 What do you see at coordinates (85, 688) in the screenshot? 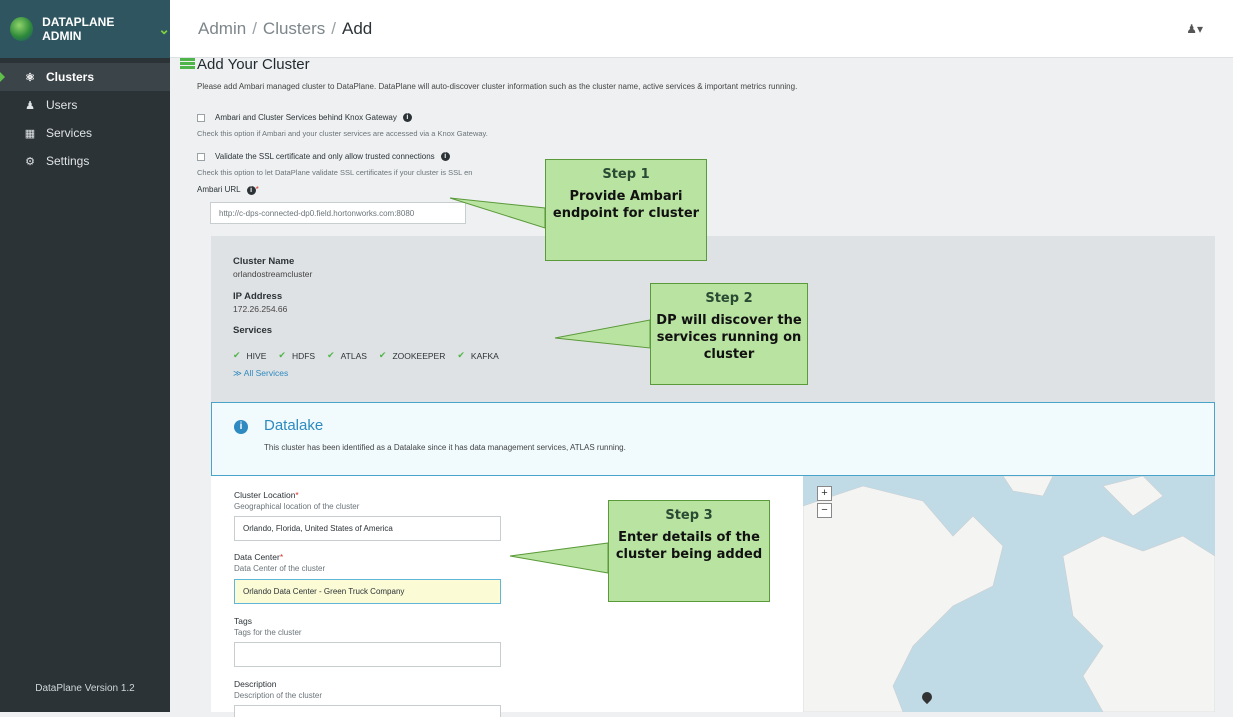
I see `version-label: DataPlane Version 1.2` at bounding box center [85, 688].